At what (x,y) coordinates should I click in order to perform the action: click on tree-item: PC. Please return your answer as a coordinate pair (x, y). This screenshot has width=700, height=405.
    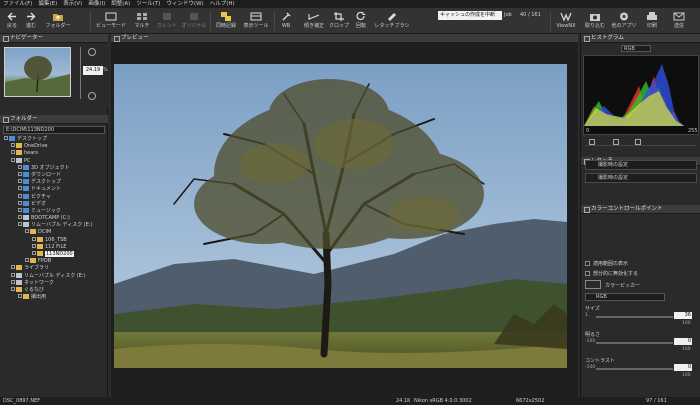
    Looking at the image, I should click on (54, 161).